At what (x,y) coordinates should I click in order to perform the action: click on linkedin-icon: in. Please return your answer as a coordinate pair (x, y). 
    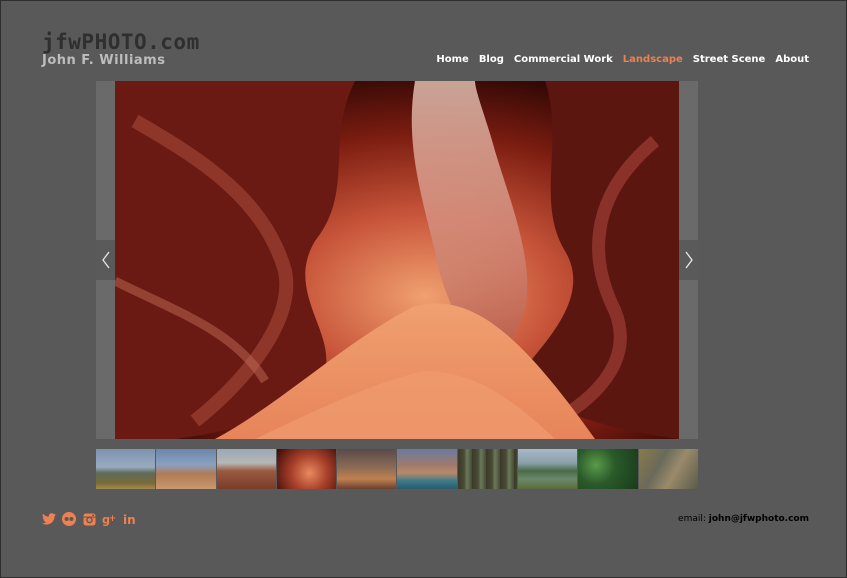
    Looking at the image, I should click on (129, 519).